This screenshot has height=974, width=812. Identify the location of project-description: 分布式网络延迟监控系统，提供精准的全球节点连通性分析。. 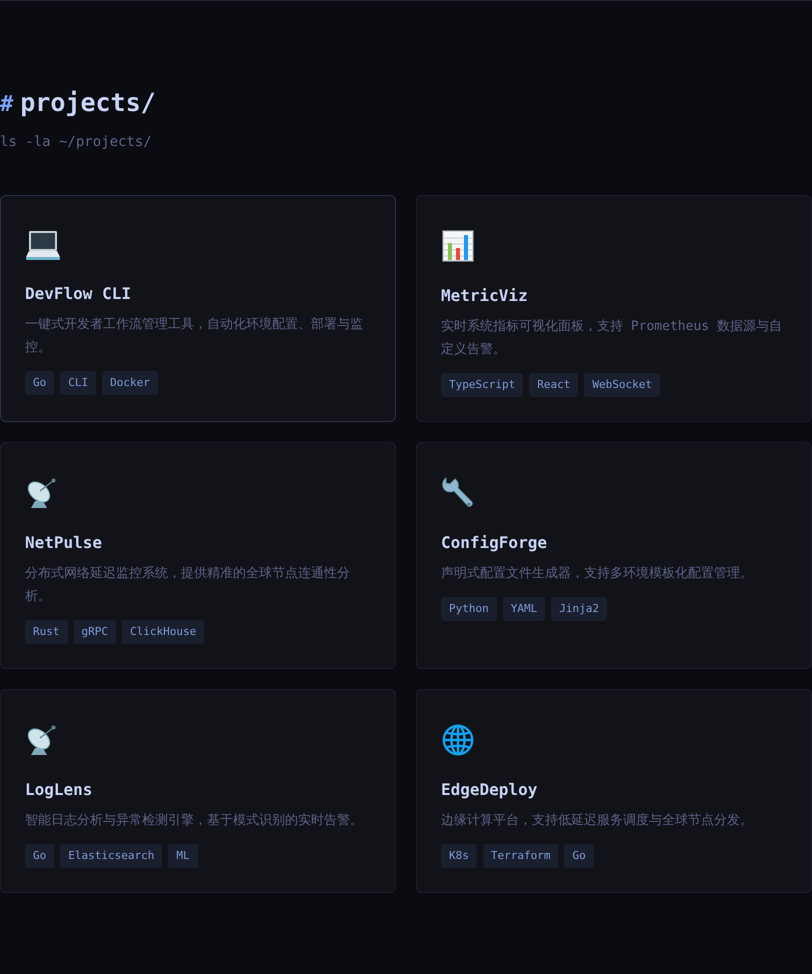
(188, 585).